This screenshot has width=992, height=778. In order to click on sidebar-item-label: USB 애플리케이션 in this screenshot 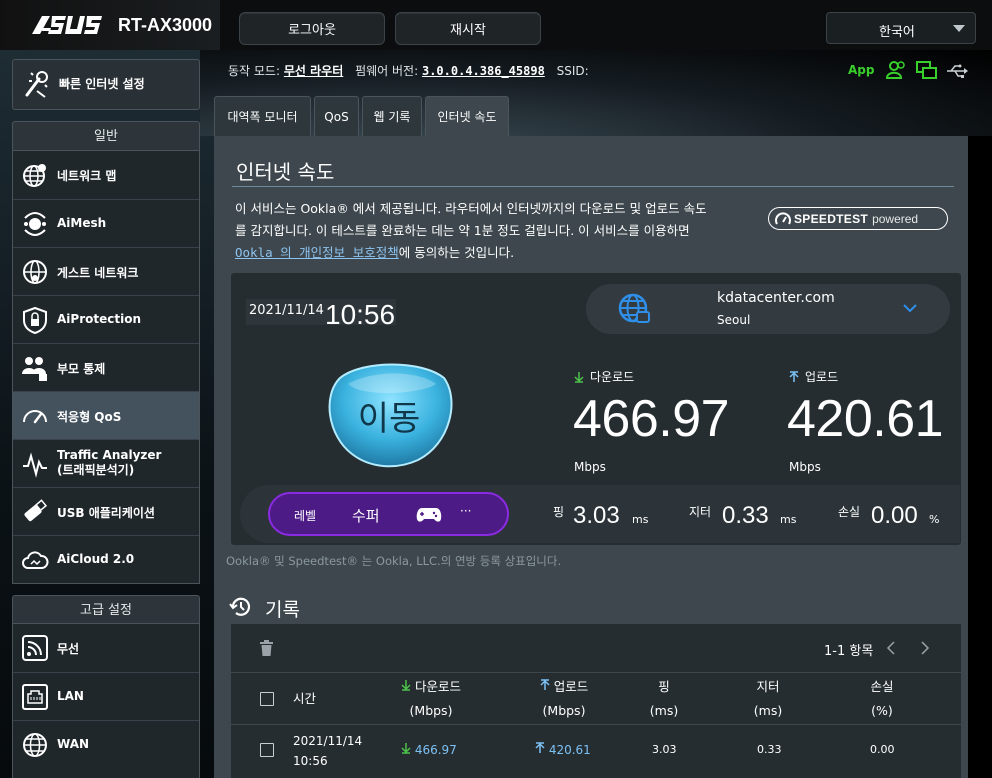, I will do `click(106, 513)`.